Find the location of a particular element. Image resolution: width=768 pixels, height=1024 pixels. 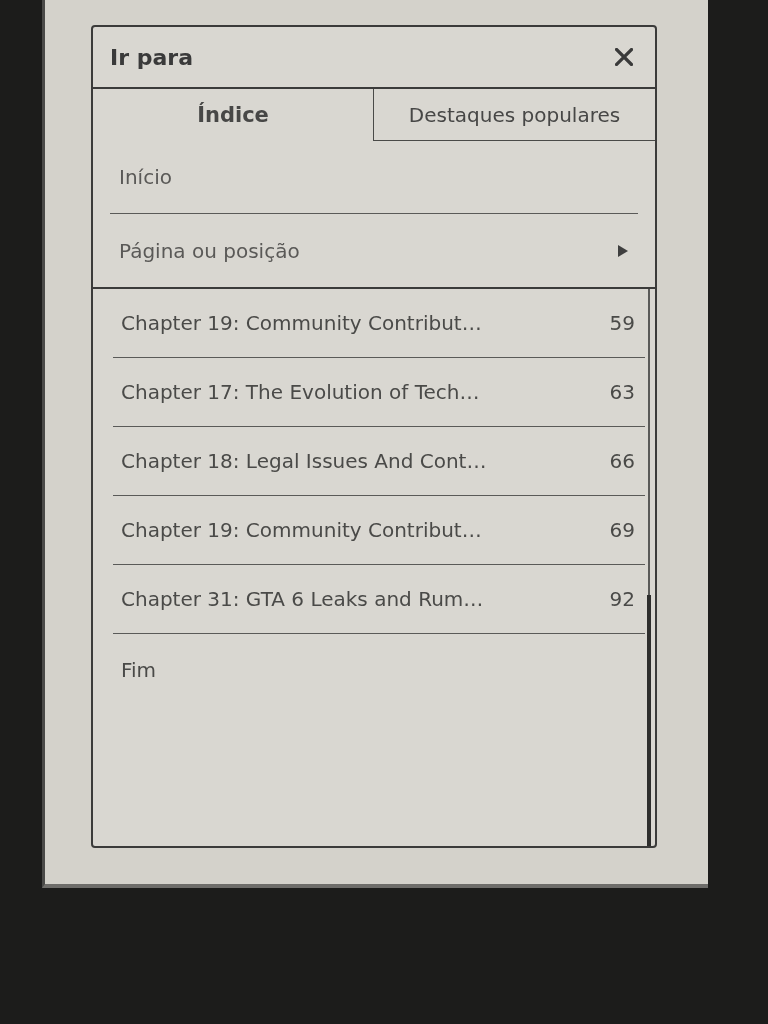

page-number: 69 is located at coordinates (622, 530).